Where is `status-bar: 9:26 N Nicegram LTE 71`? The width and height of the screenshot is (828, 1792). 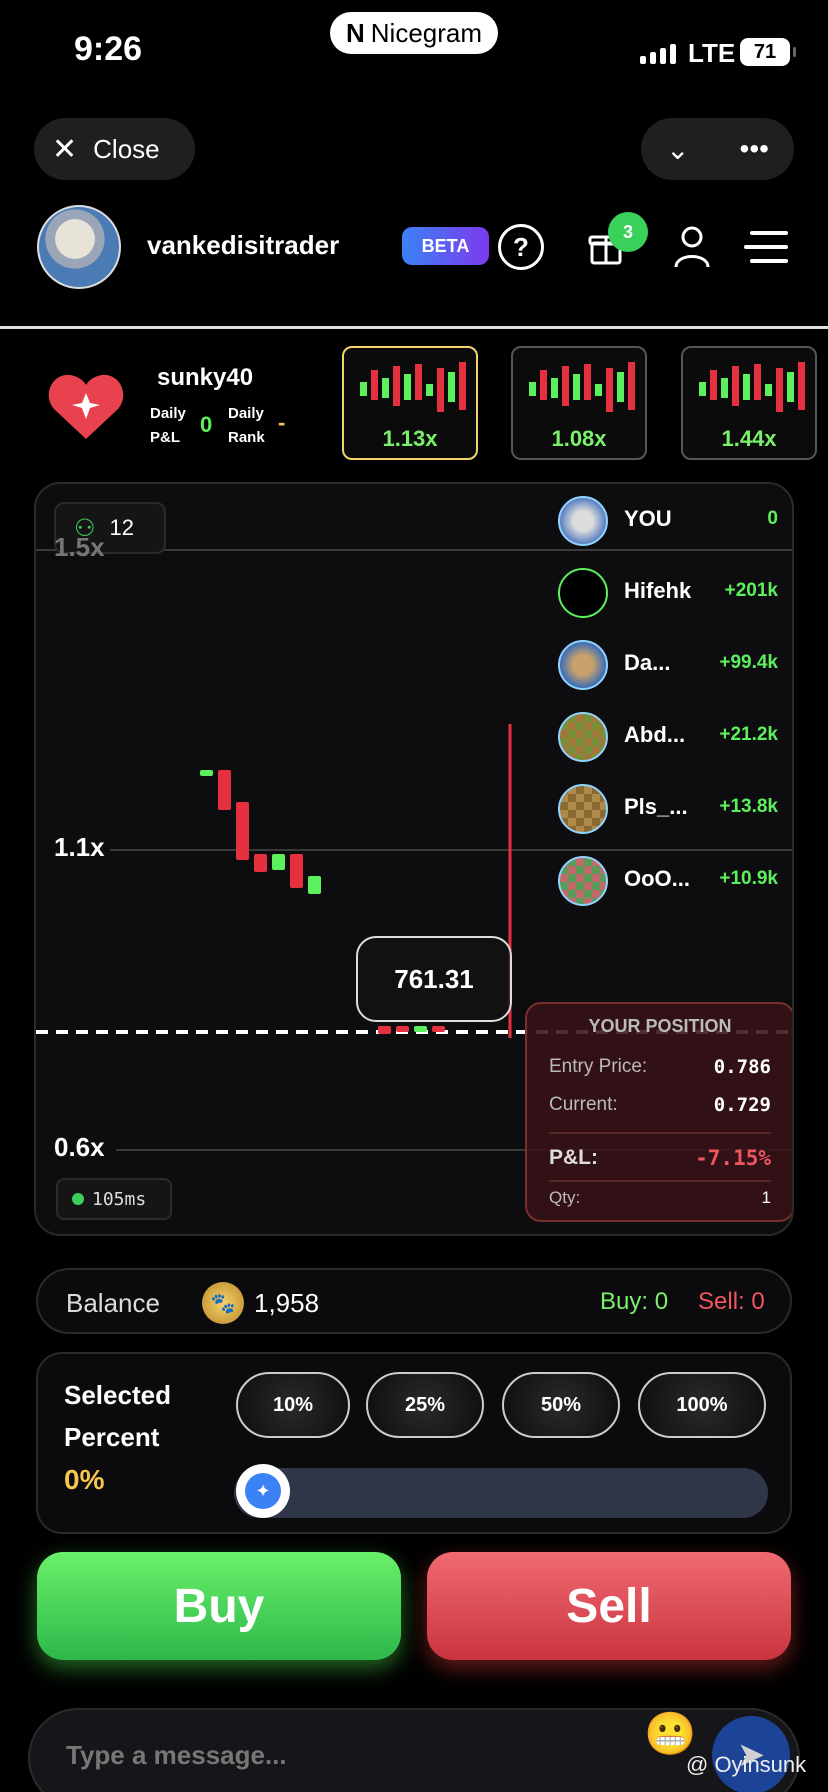
status-bar: 9:26 N Nicegram LTE 71 is located at coordinates (414, 52).